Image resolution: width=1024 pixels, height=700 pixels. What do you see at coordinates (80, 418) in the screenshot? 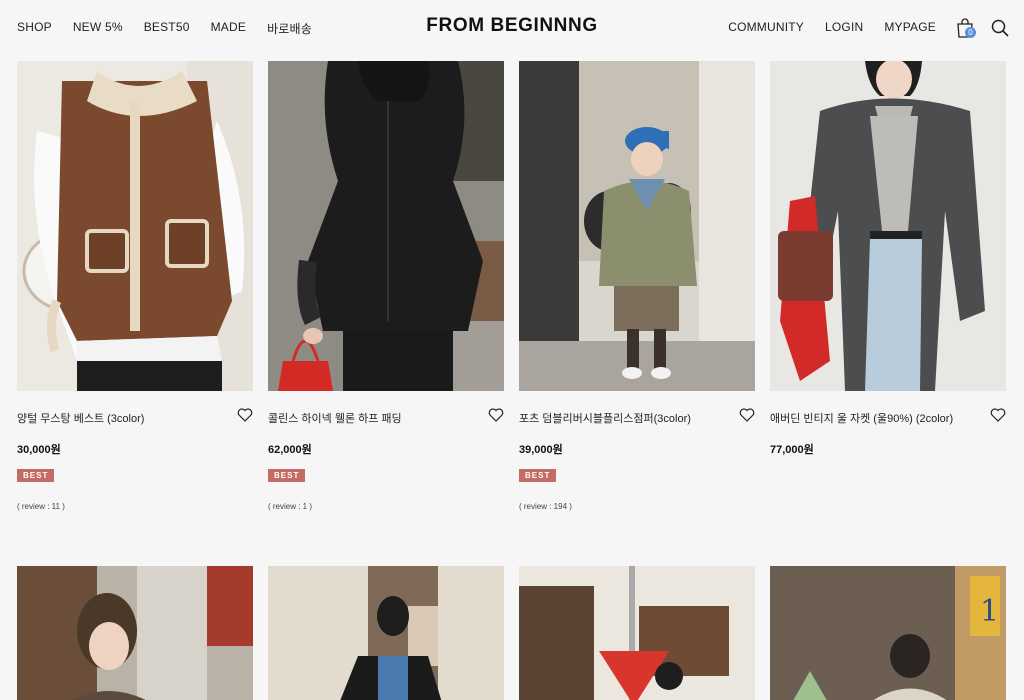
I see `product-name: 양털 무스탕 베스트 (3color)` at bounding box center [80, 418].